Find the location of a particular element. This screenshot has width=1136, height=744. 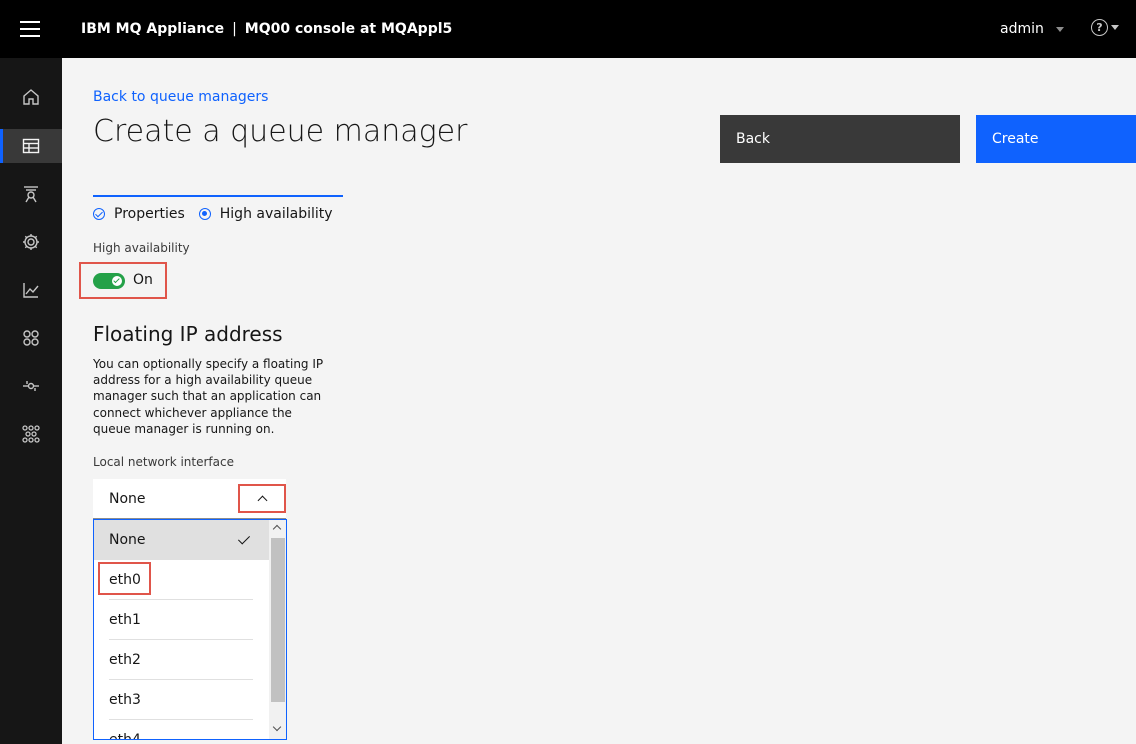

nav-queues is located at coordinates (31, 194).